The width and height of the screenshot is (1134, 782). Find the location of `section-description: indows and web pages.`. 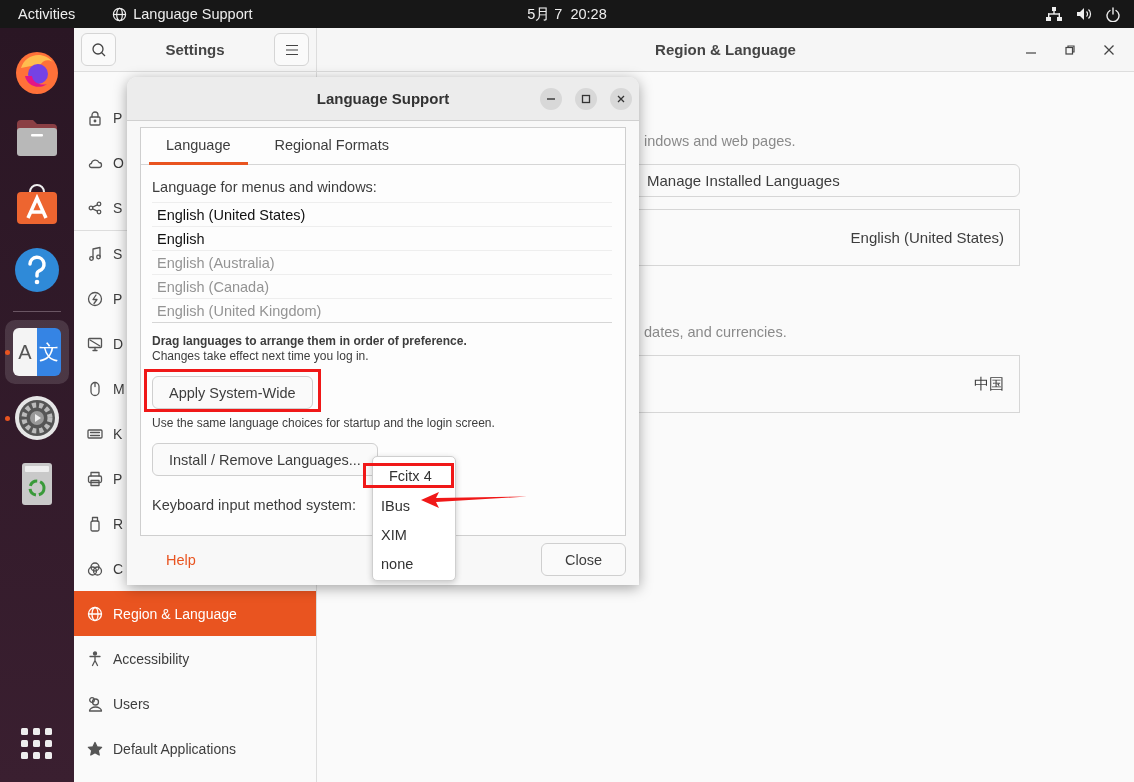

section-description: indows and web pages. is located at coordinates (720, 142).